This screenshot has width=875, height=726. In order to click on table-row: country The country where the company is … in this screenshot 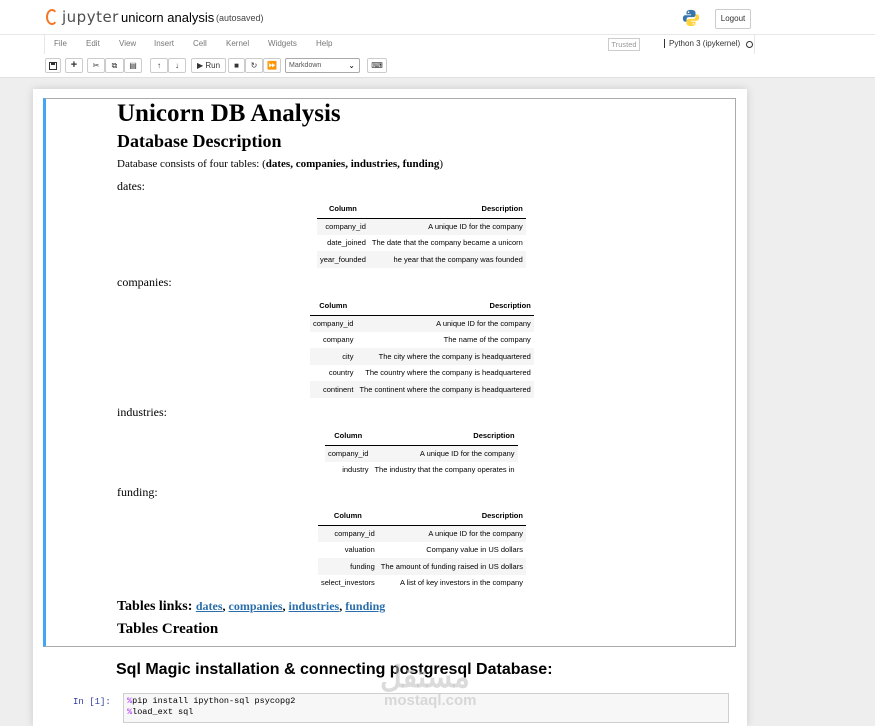, I will do `click(429, 373)`.